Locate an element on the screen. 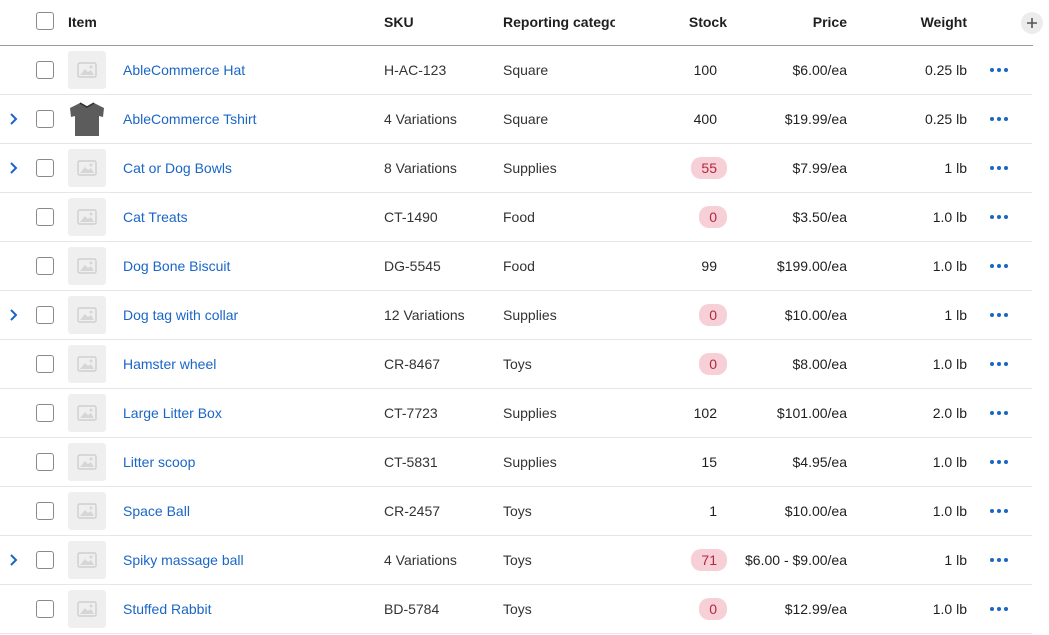 Image resolution: width=1049 pixels, height=635 pixels. sku-cell: CR-2457 is located at coordinates (412, 511).